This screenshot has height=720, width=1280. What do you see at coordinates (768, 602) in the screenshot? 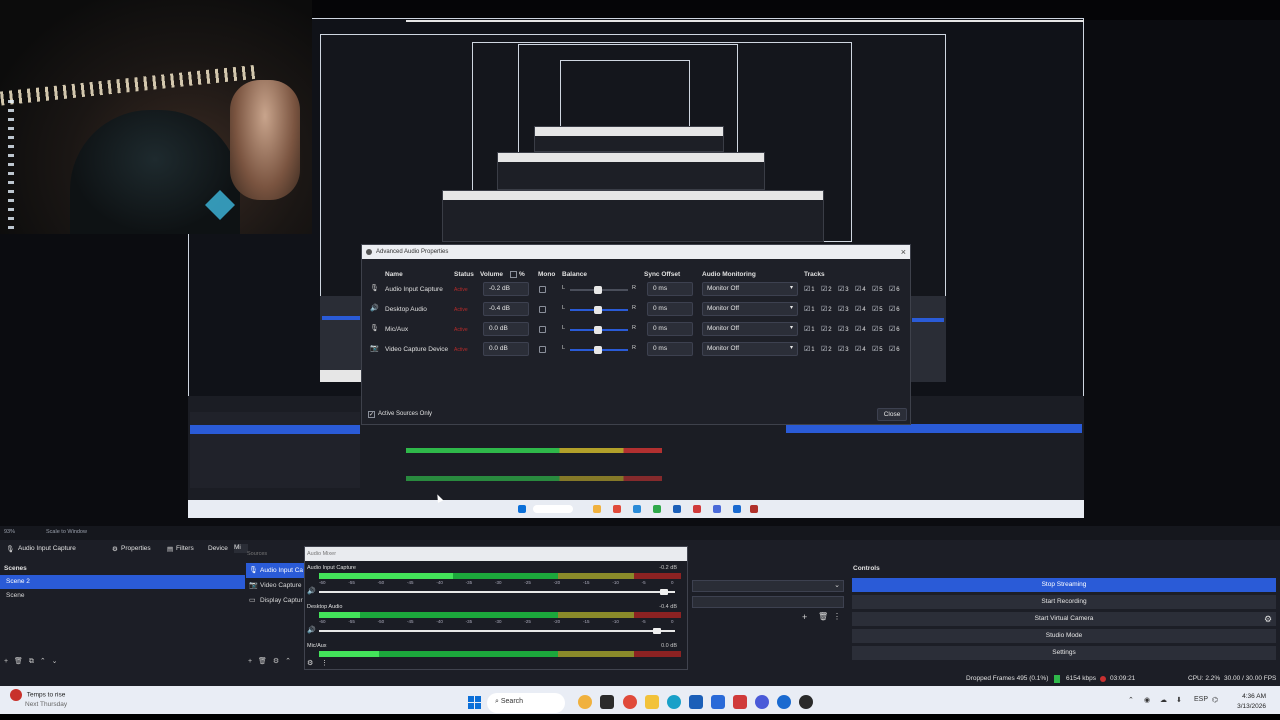
I see `duration-field` at bounding box center [768, 602].